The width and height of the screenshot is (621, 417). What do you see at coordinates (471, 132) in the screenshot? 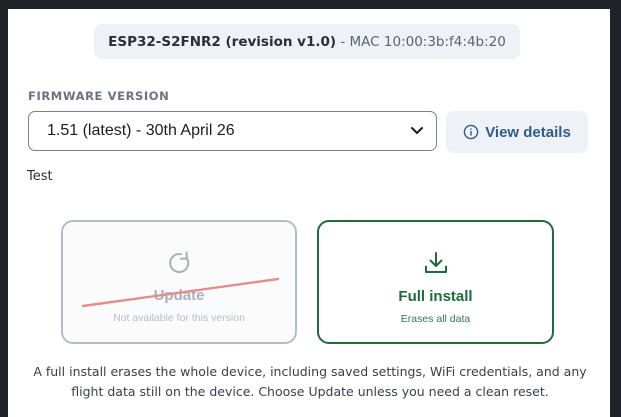
I see `info-icon` at bounding box center [471, 132].